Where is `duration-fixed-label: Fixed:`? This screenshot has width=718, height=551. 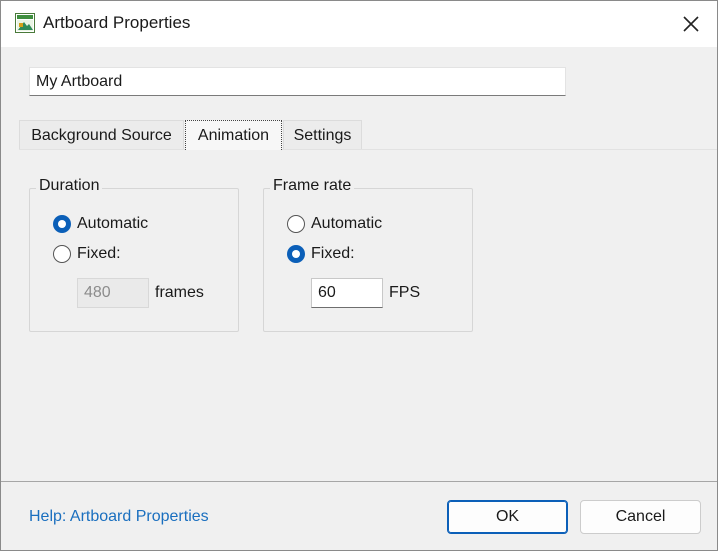
duration-fixed-label: Fixed: is located at coordinates (99, 253).